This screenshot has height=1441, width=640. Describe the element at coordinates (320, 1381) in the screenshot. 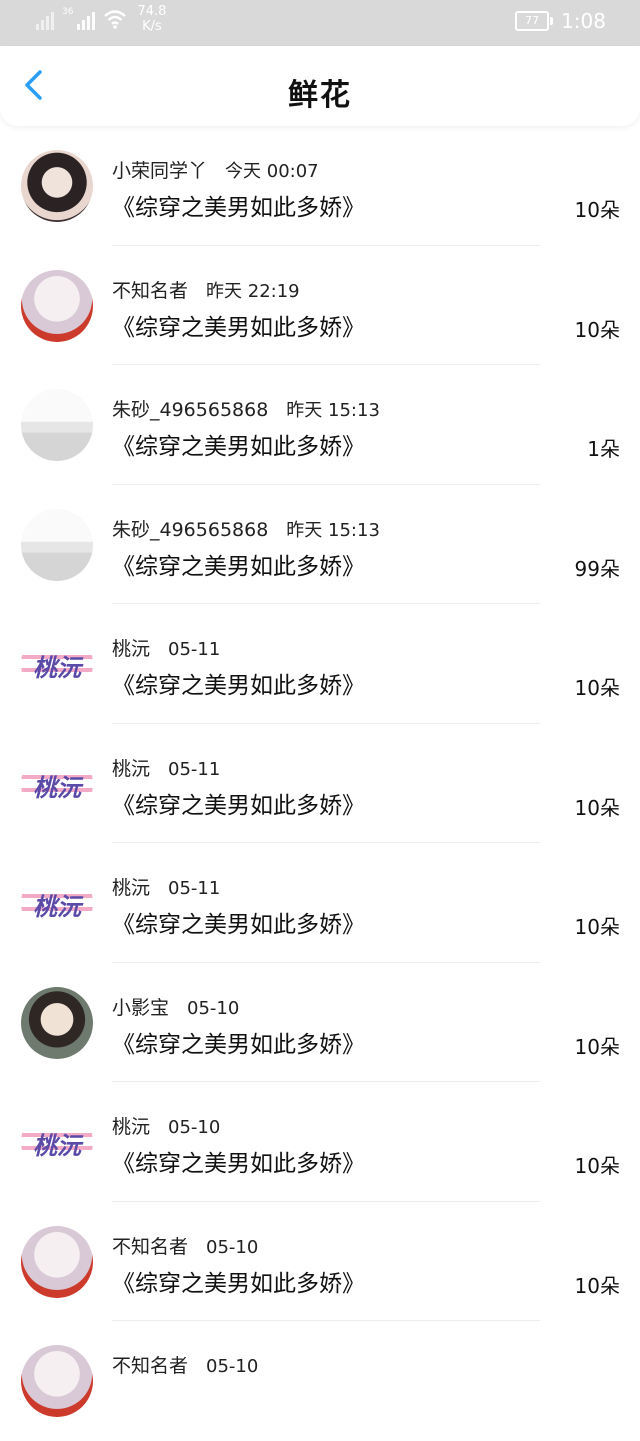

I see `list-item: 不知名者 05-10` at that location.